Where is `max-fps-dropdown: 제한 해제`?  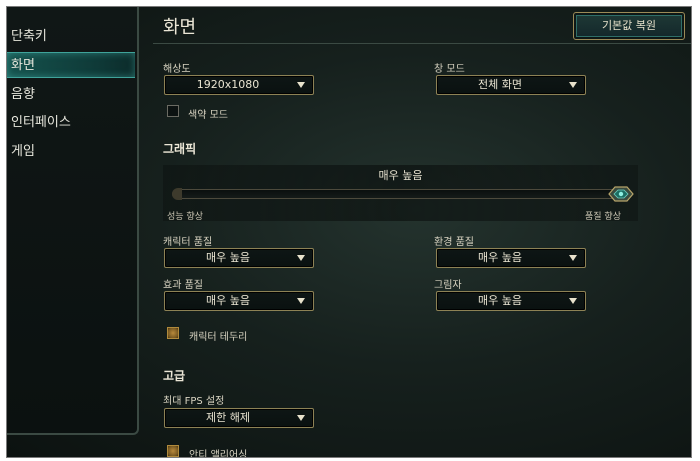
max-fps-dropdown: 제한 해제 is located at coordinates (239, 418).